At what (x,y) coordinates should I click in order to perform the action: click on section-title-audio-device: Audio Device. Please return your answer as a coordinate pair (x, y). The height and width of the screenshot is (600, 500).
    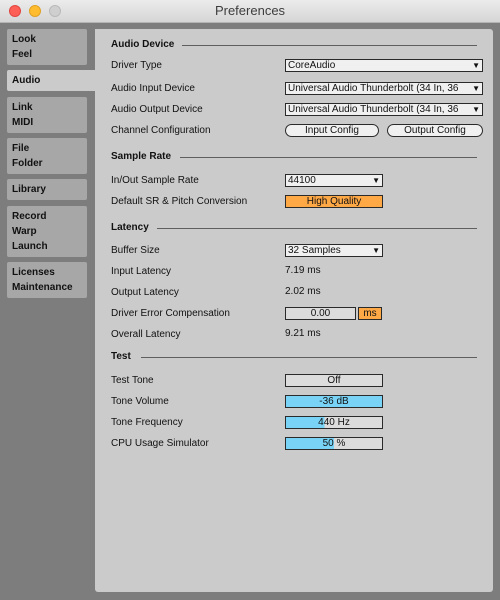
    Looking at the image, I should click on (143, 44).